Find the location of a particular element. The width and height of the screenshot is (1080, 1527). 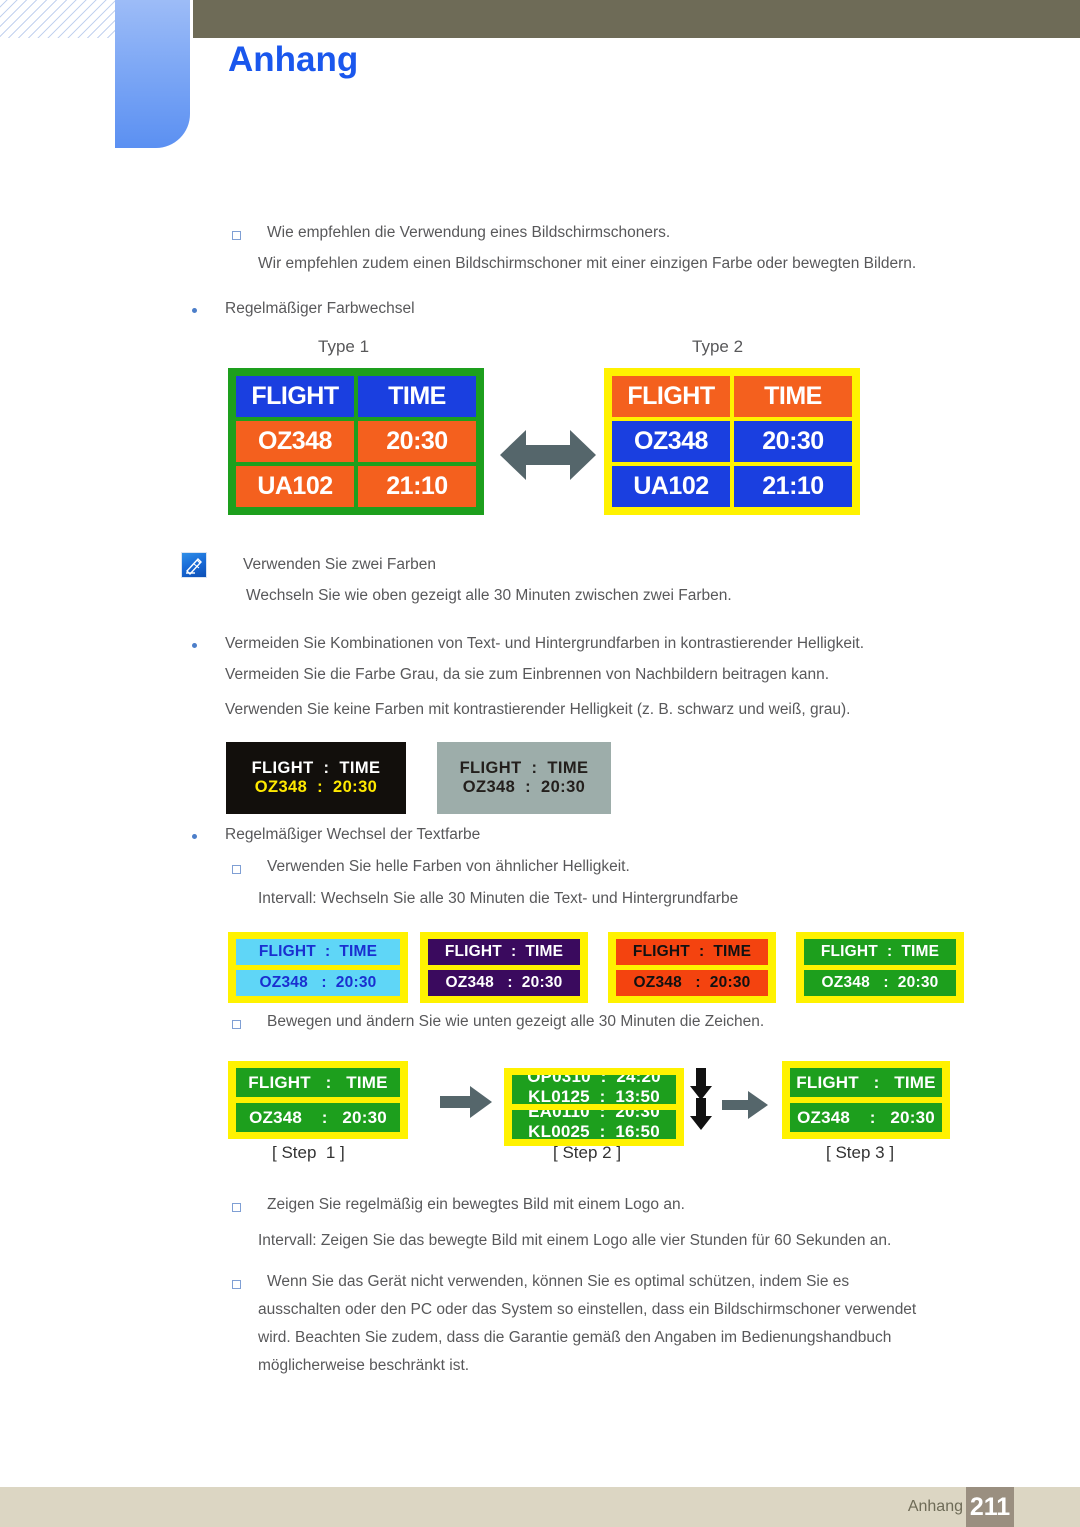

type1-cell-oz348: OZ348 is located at coordinates (295, 441).